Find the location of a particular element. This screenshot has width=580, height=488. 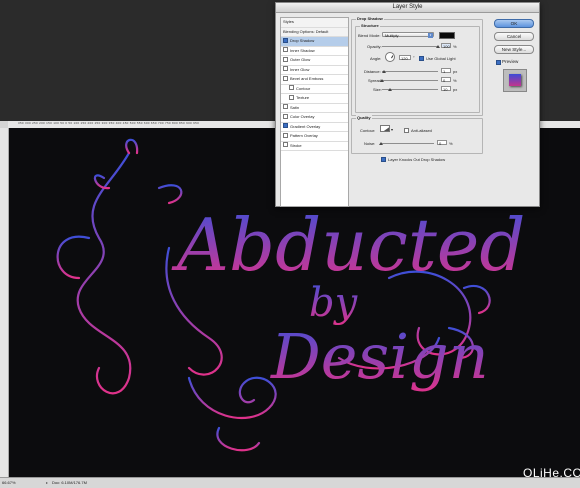

quality-title: Quality is located at coordinates (364, 117).